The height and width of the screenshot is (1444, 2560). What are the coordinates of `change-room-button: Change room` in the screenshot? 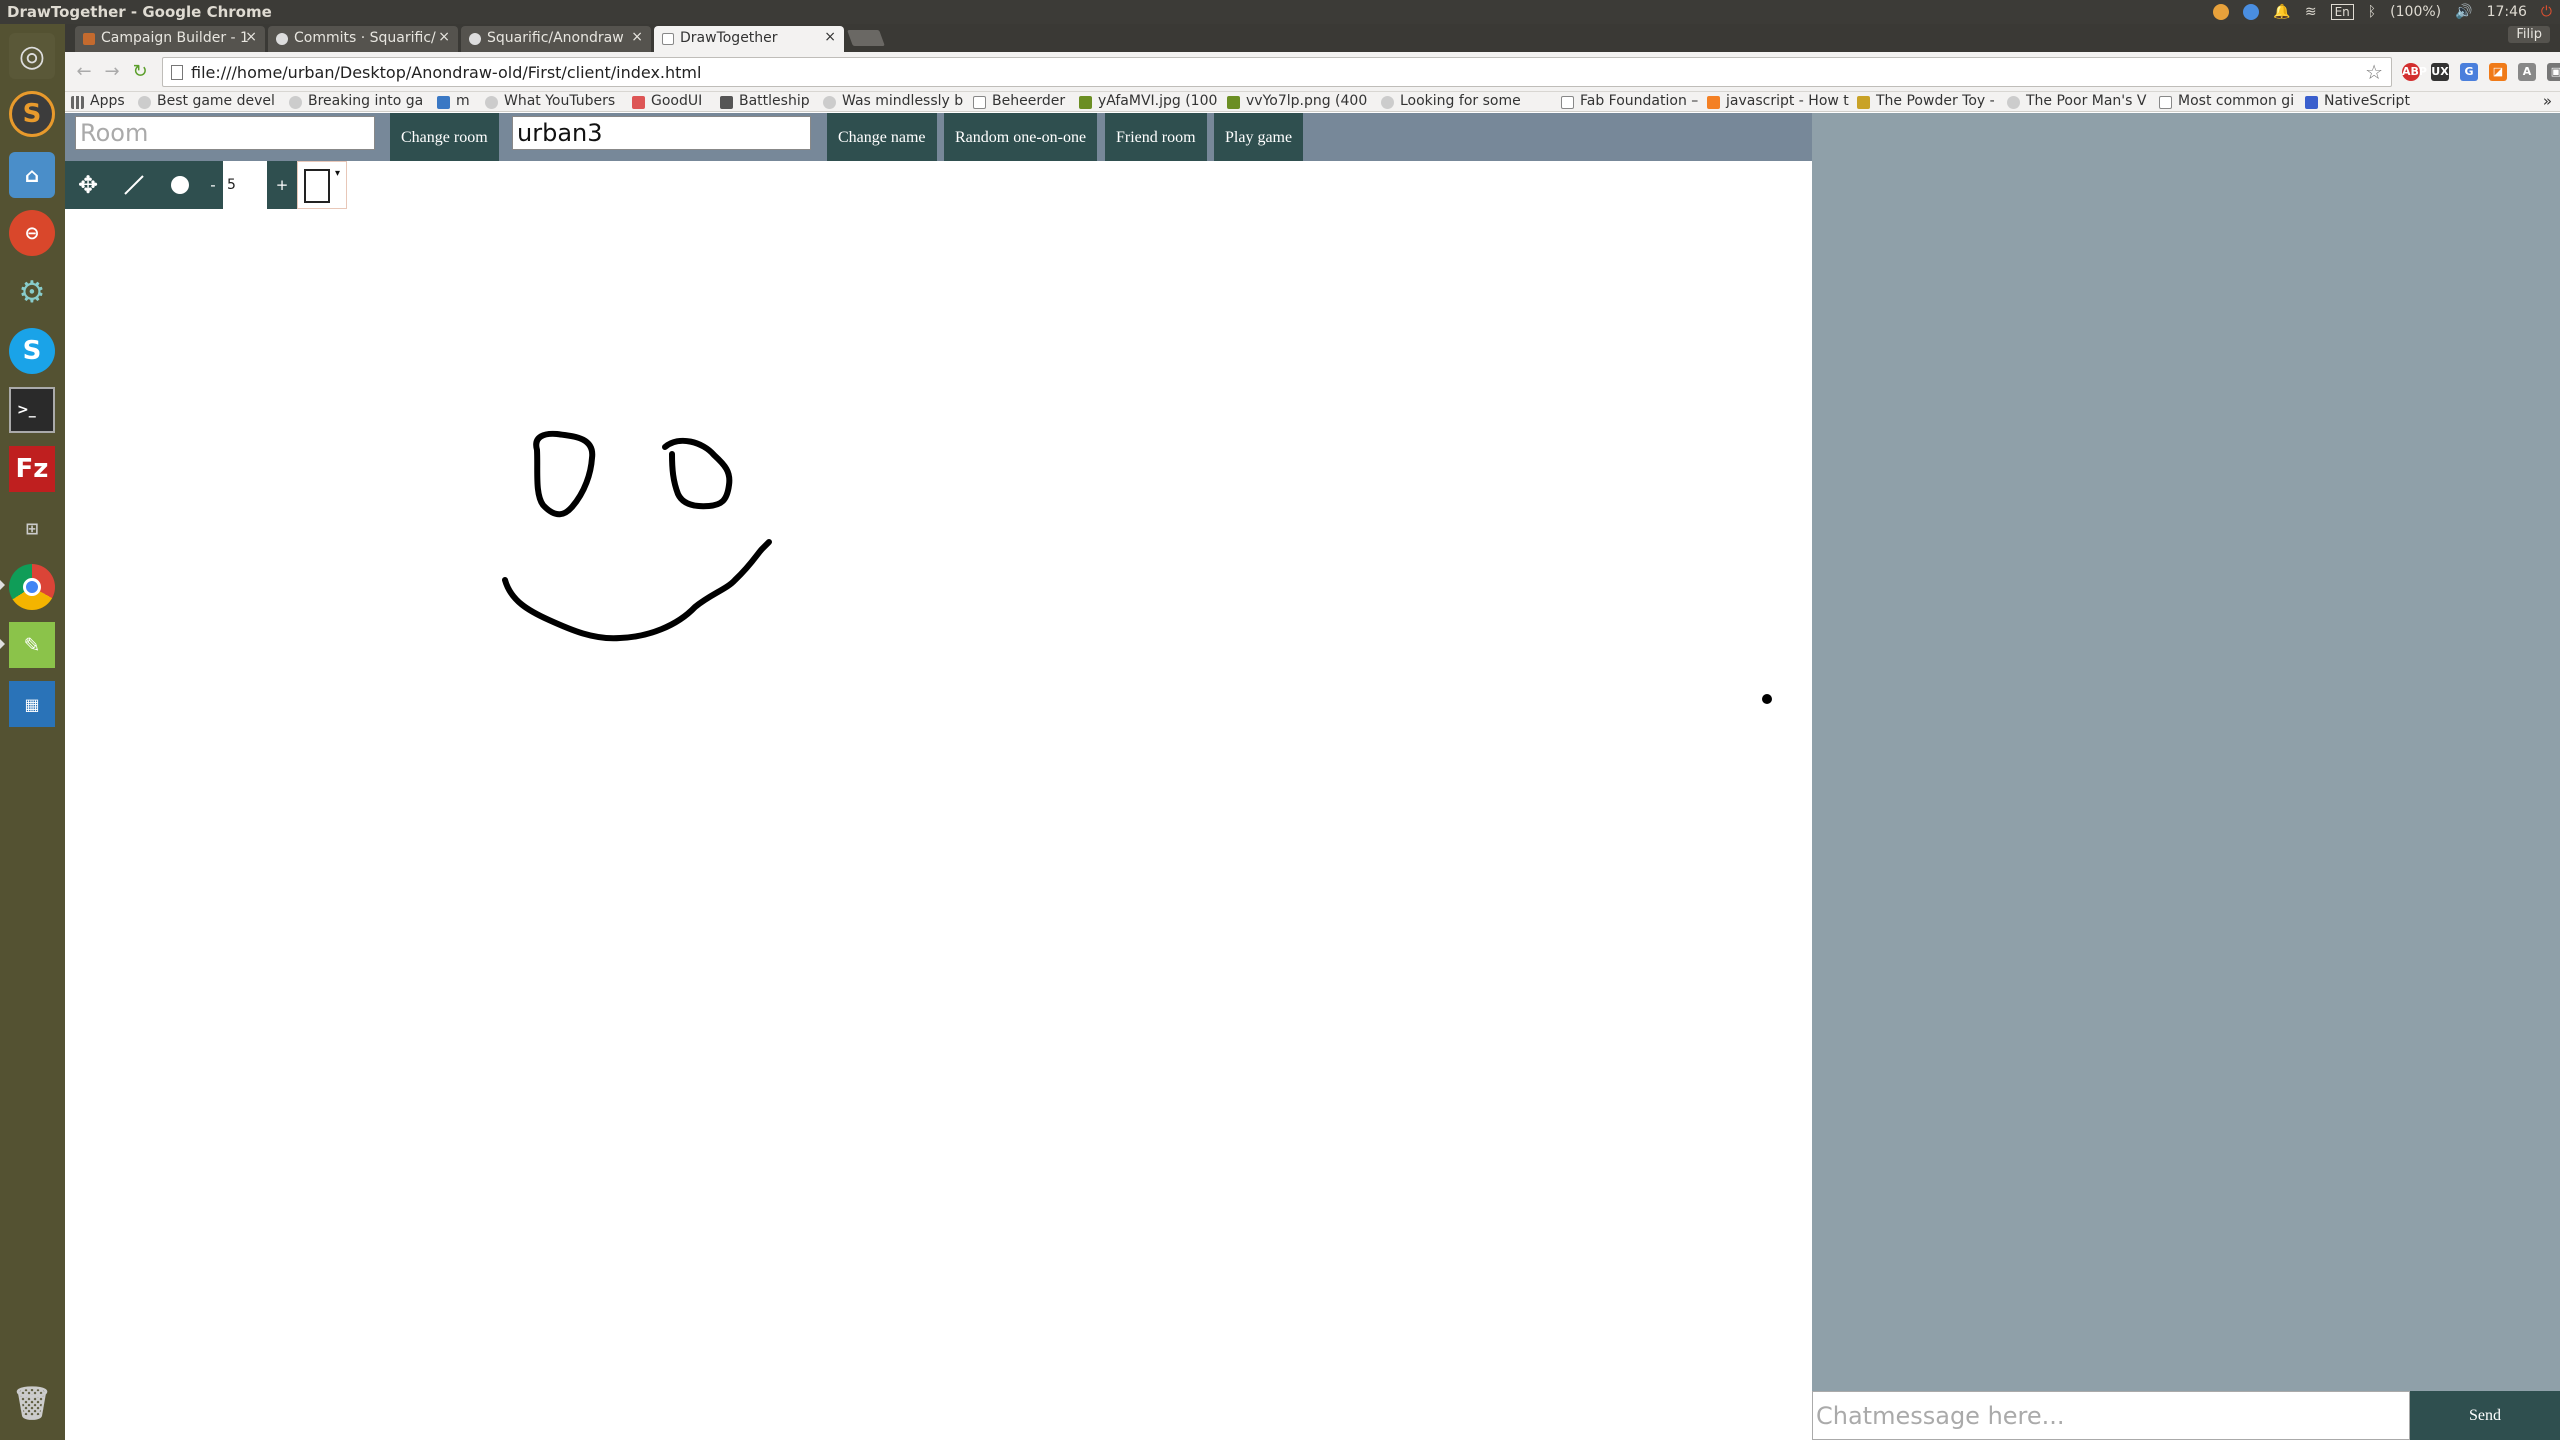 It's located at (444, 137).